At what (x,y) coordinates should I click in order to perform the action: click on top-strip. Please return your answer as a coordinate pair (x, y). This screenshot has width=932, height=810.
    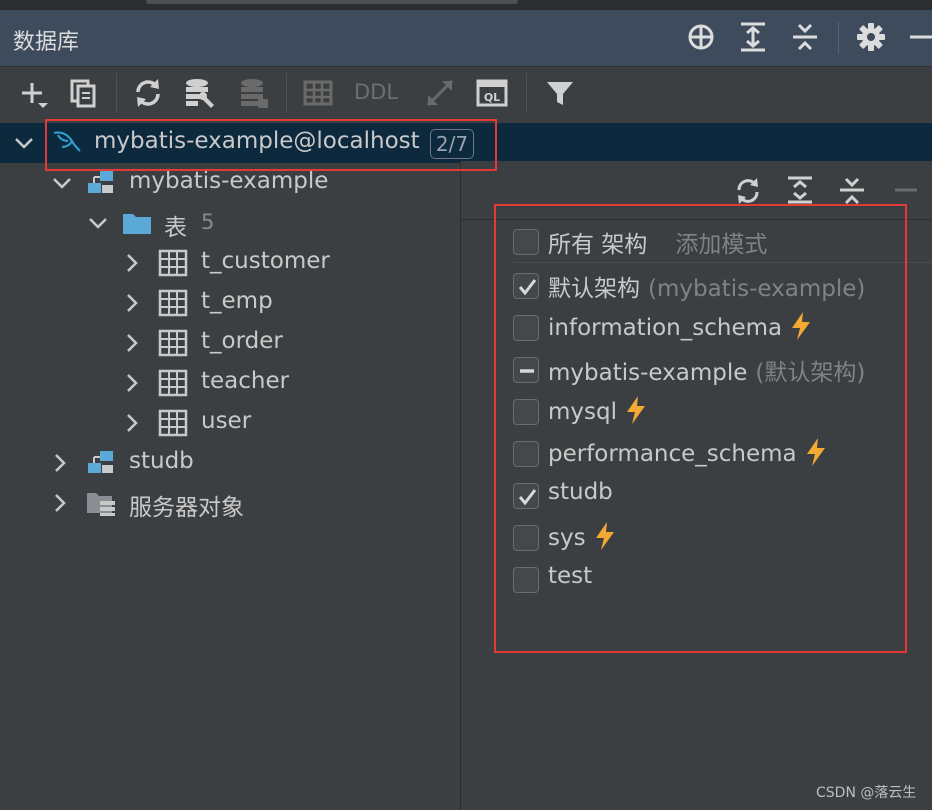
    Looking at the image, I should click on (466, 5).